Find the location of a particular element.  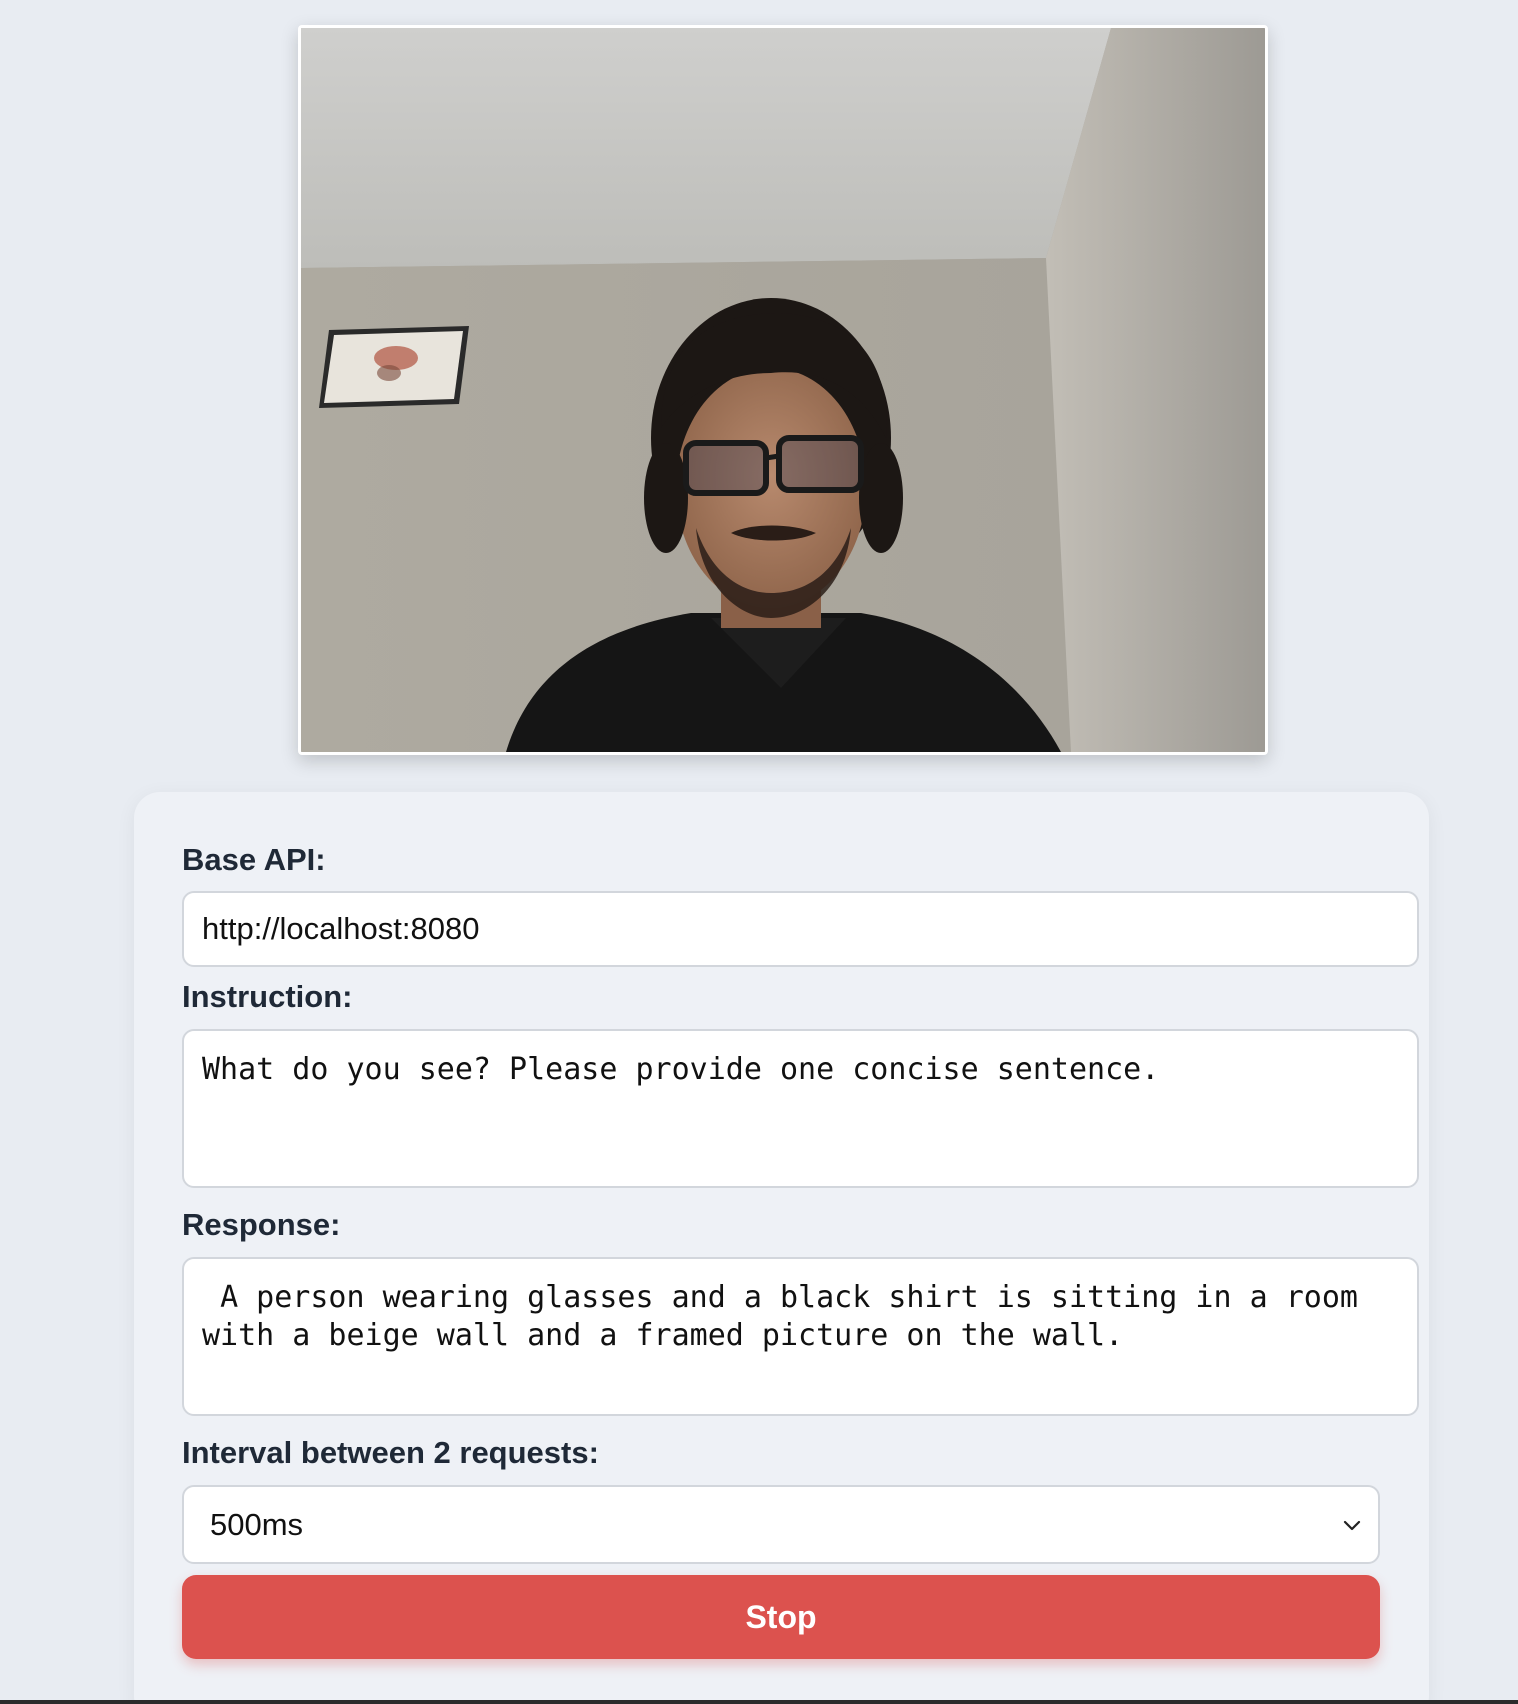

base-api-label: Base API: is located at coordinates (254, 859).